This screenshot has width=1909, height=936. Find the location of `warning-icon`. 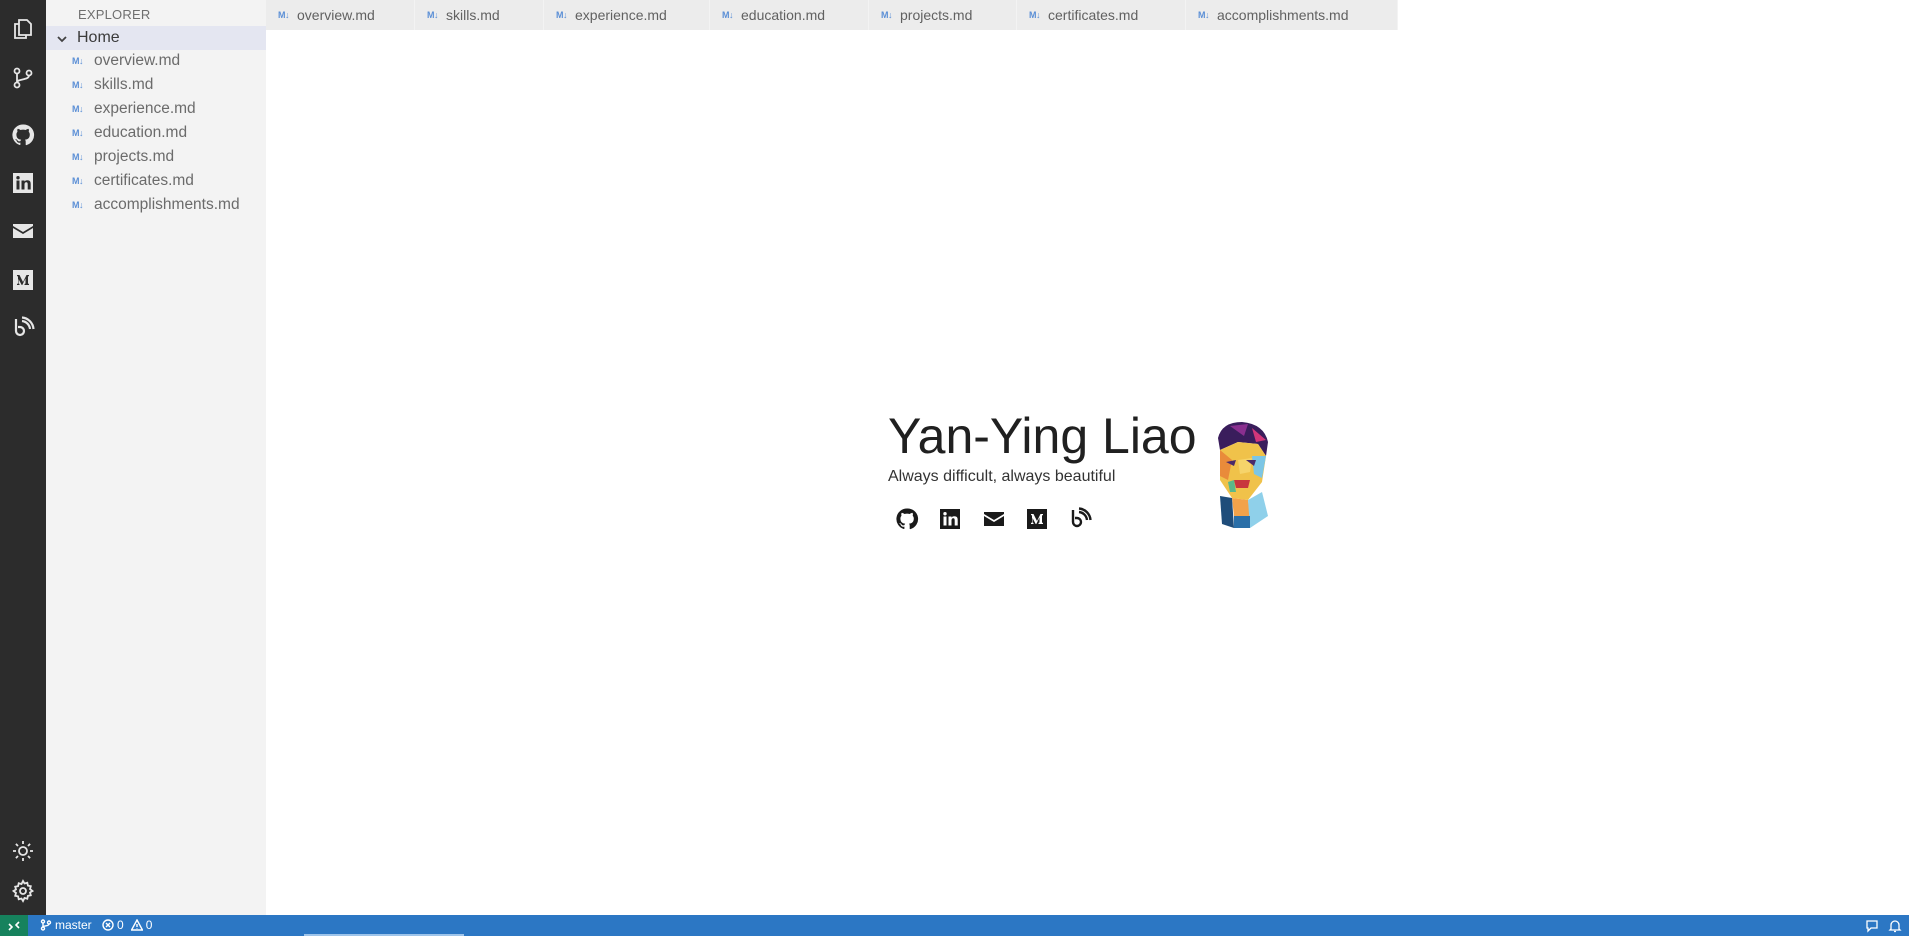

warning-icon is located at coordinates (136, 925).